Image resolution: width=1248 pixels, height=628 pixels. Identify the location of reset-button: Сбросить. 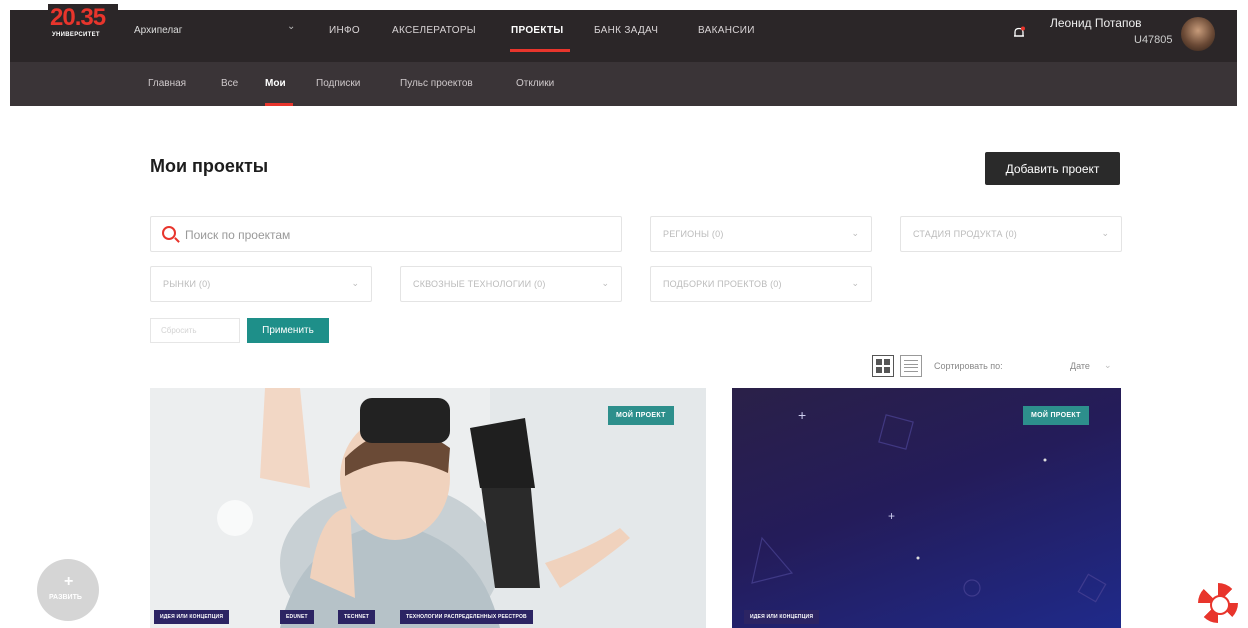
(195, 330).